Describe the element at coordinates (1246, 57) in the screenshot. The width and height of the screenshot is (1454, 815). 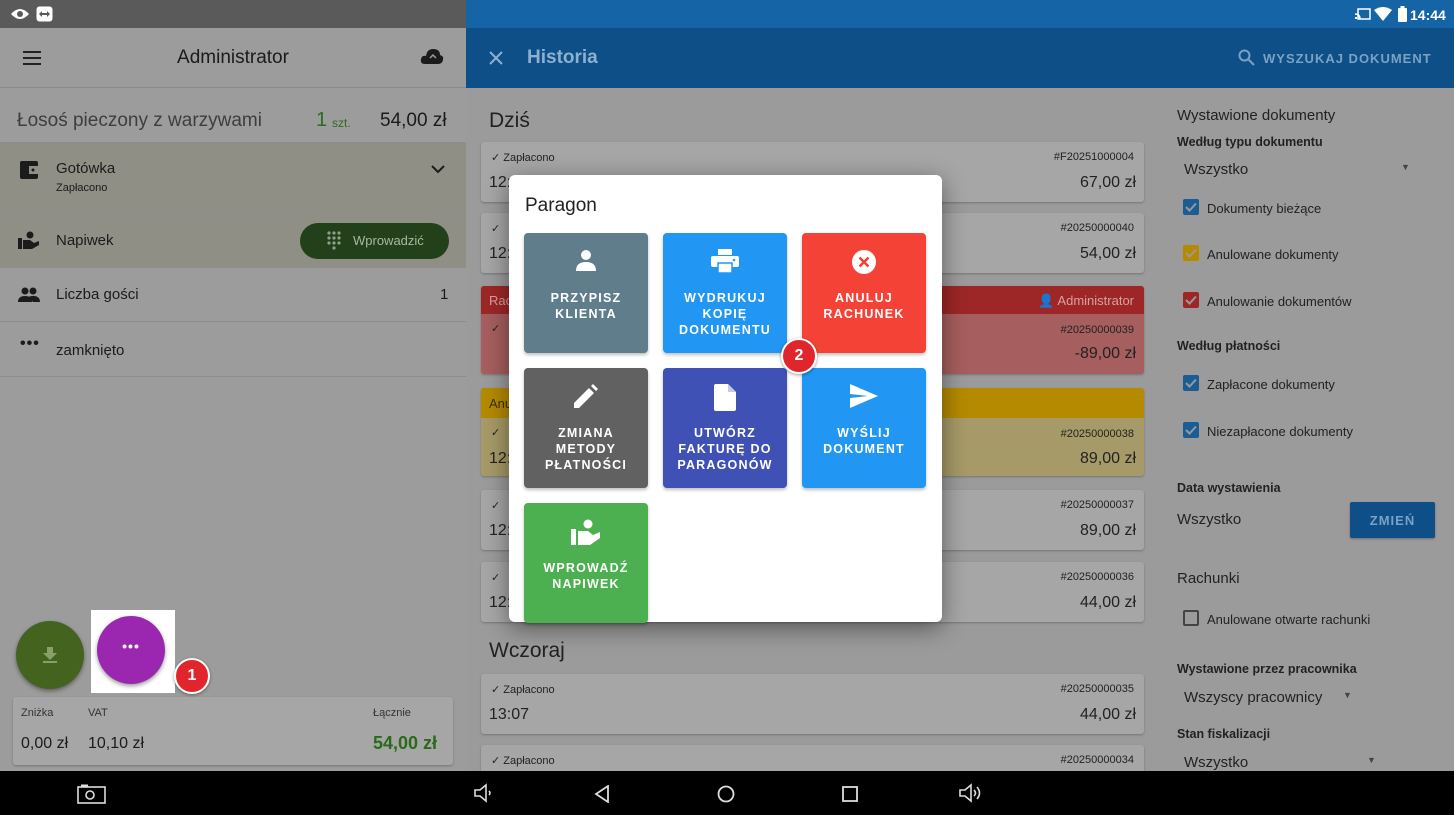
I see `search-icon` at that location.